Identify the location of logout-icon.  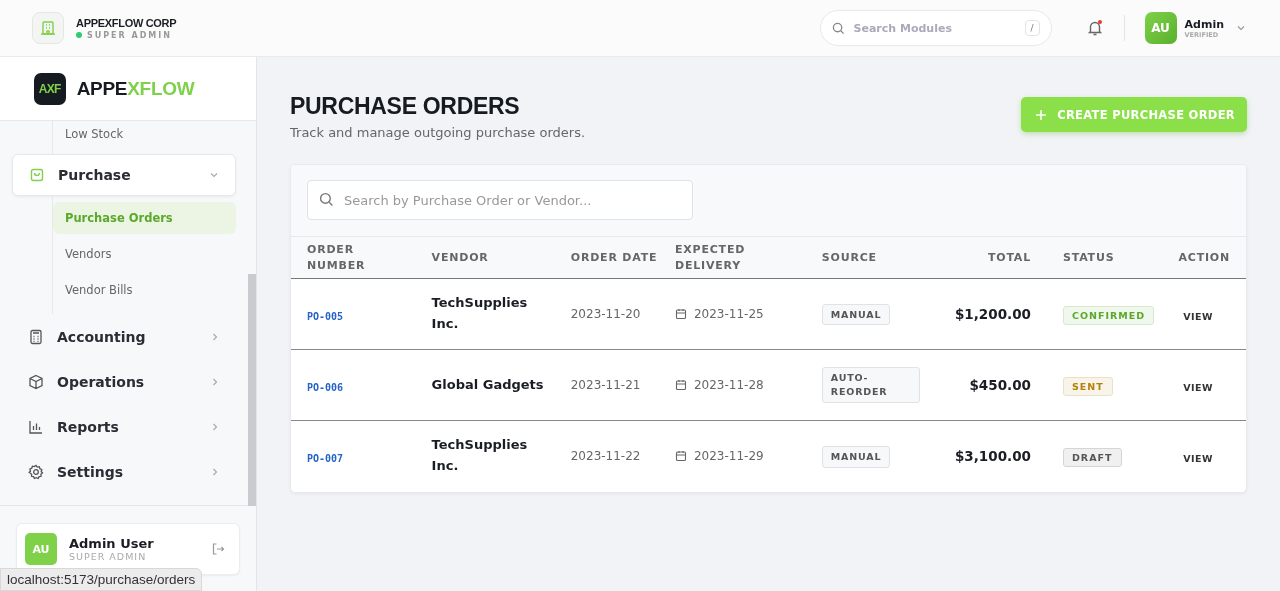
(218, 549).